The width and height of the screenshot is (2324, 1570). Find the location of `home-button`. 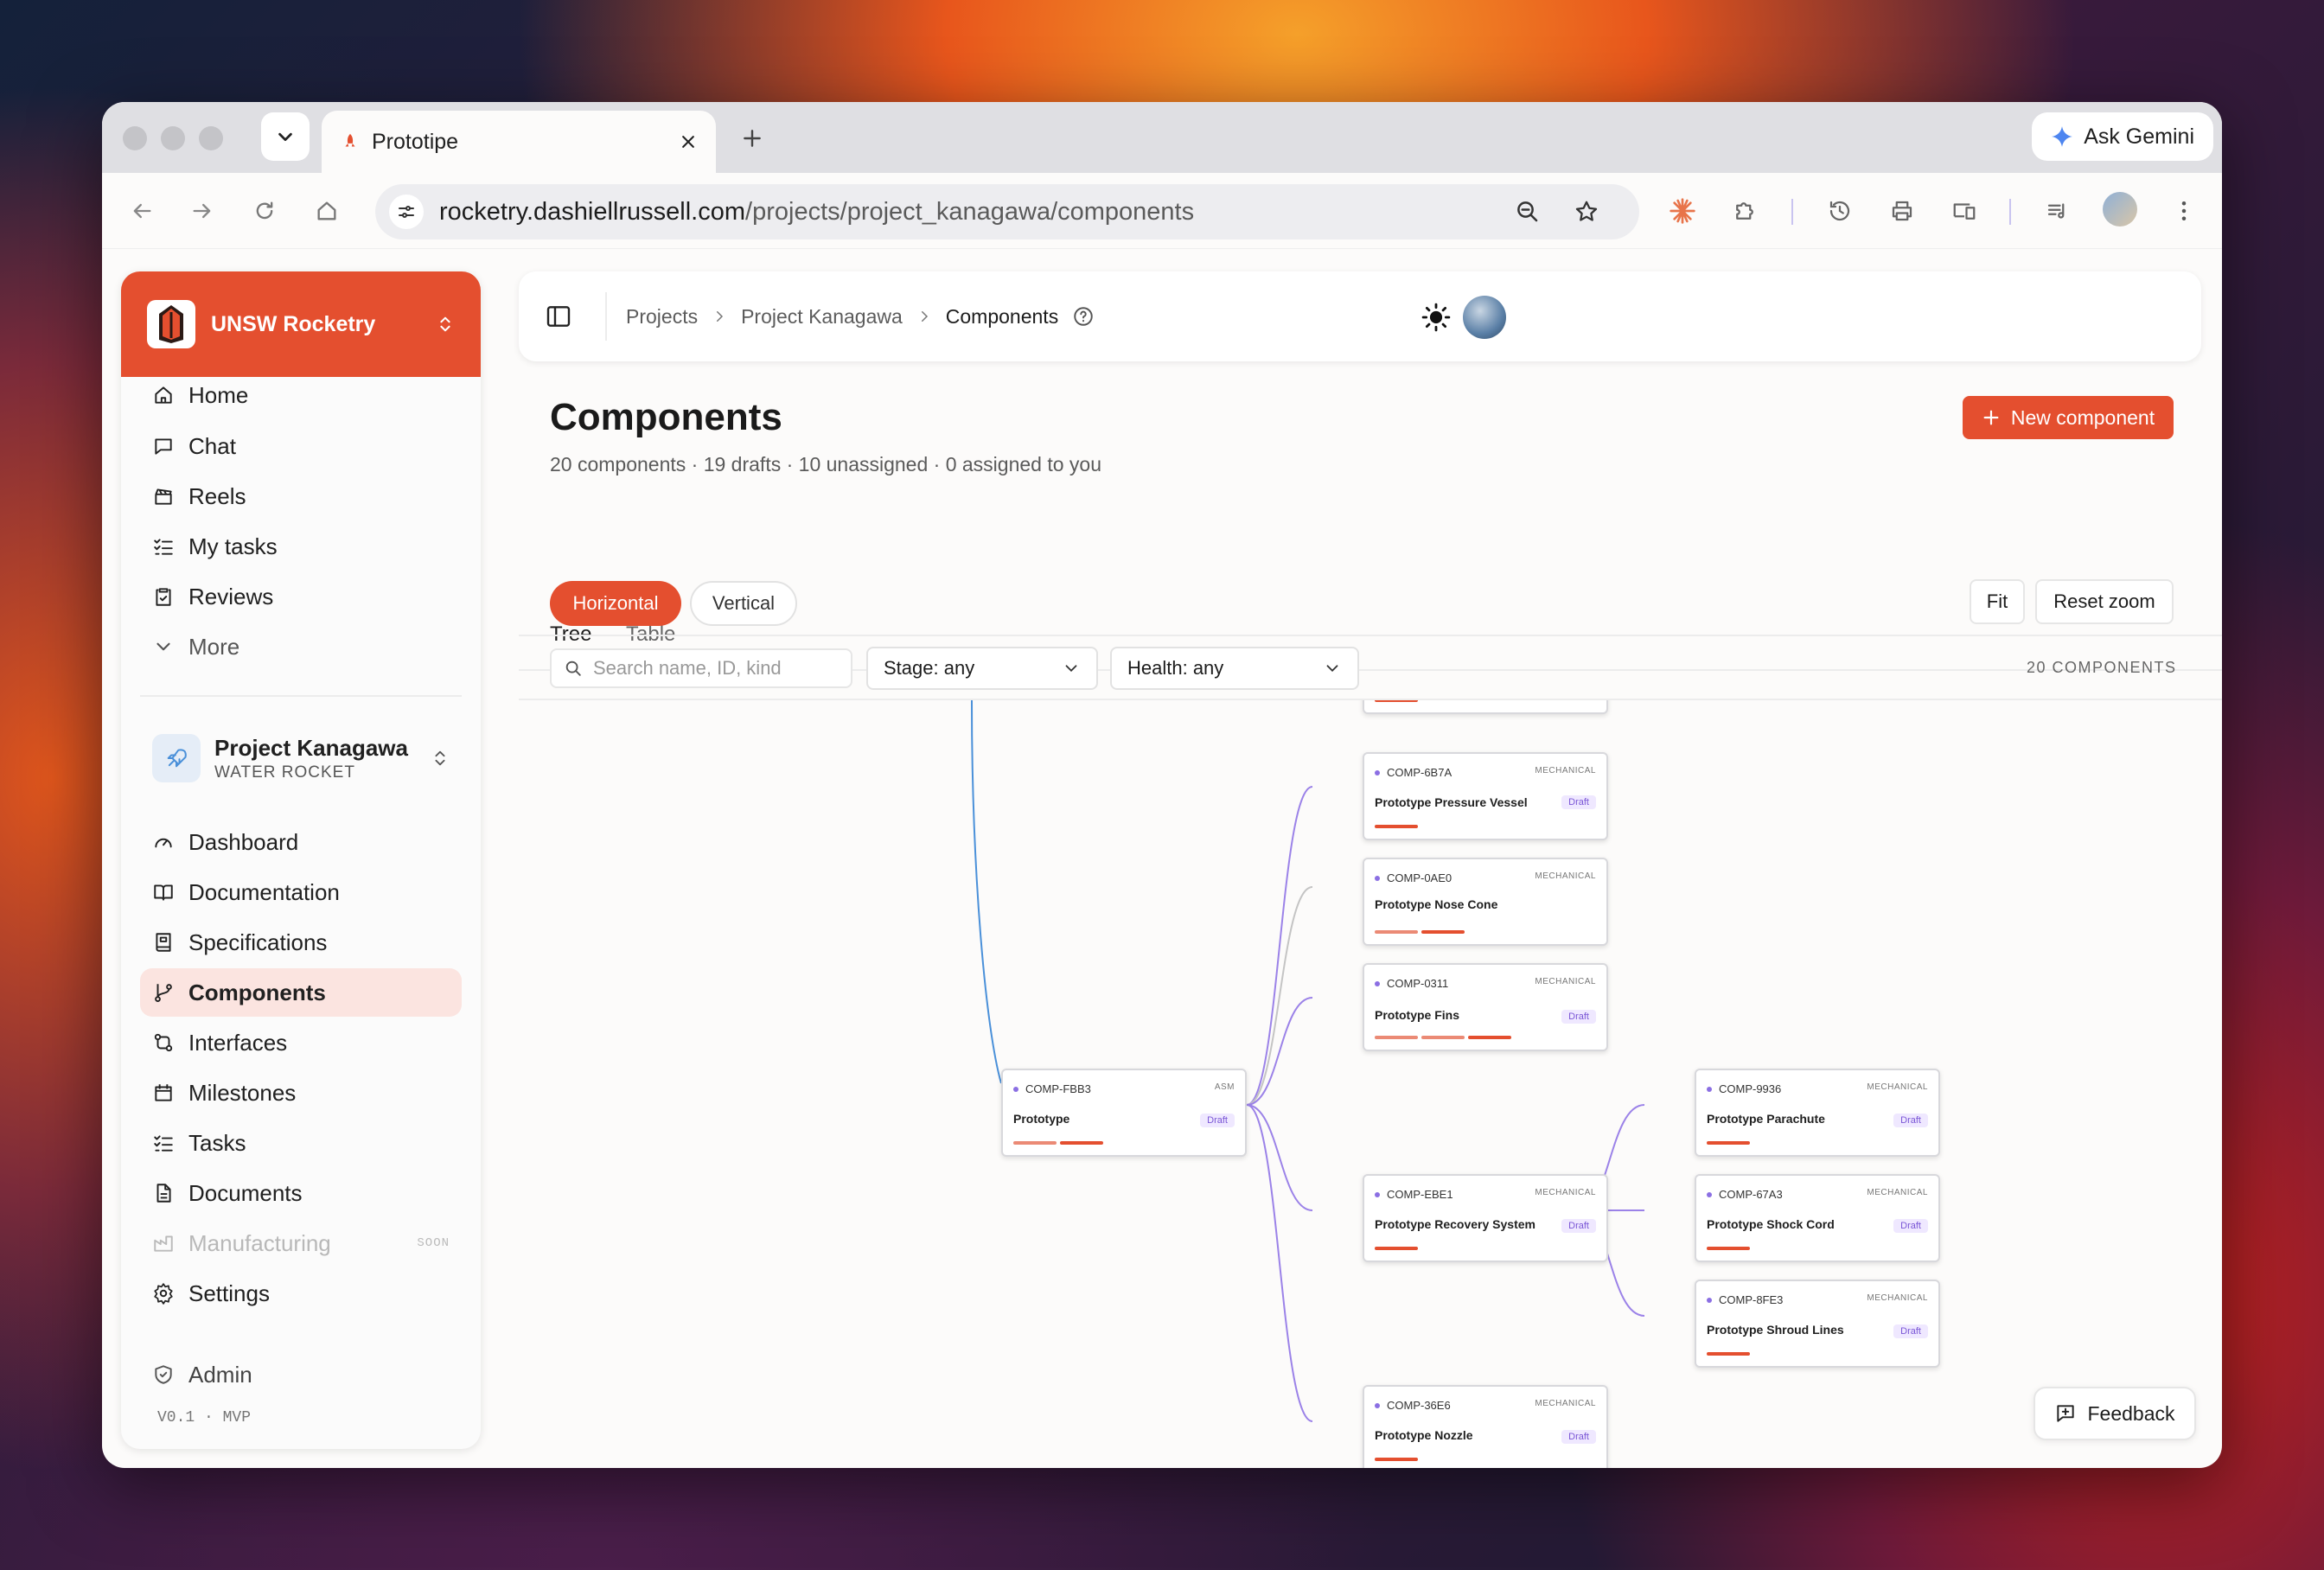

home-button is located at coordinates (326, 211).